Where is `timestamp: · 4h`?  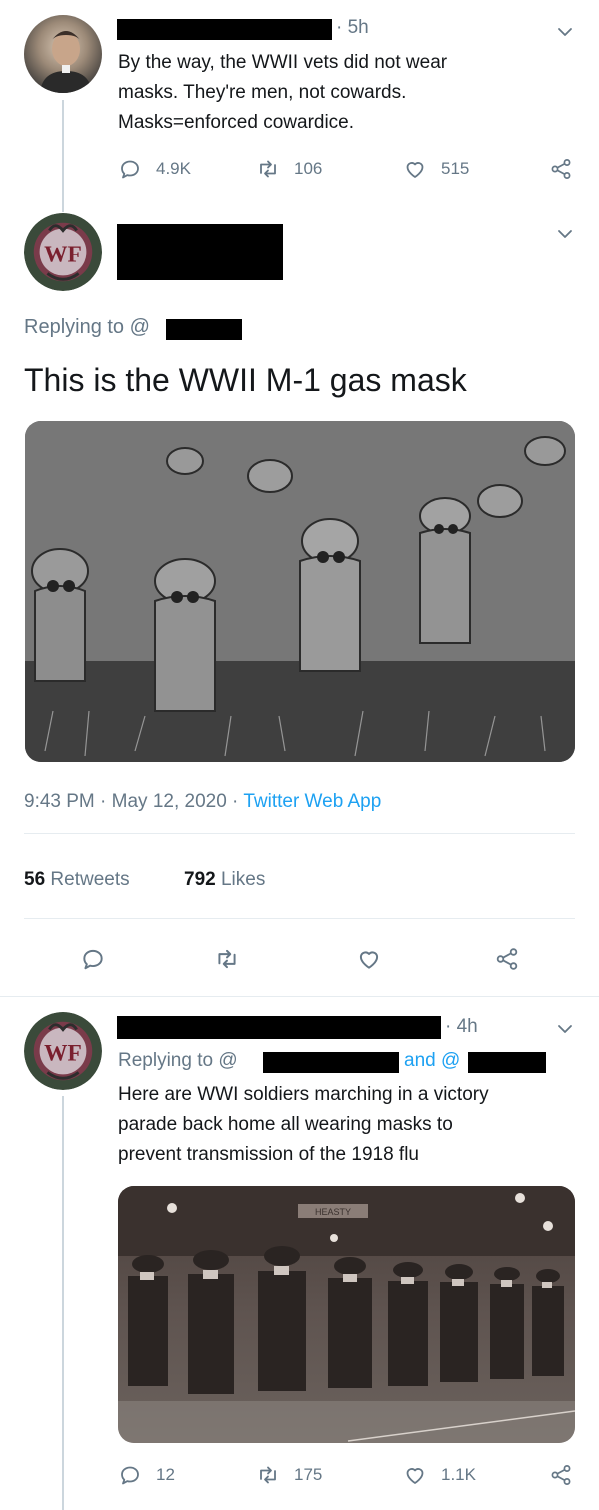
timestamp: · 4h is located at coordinates (461, 1026).